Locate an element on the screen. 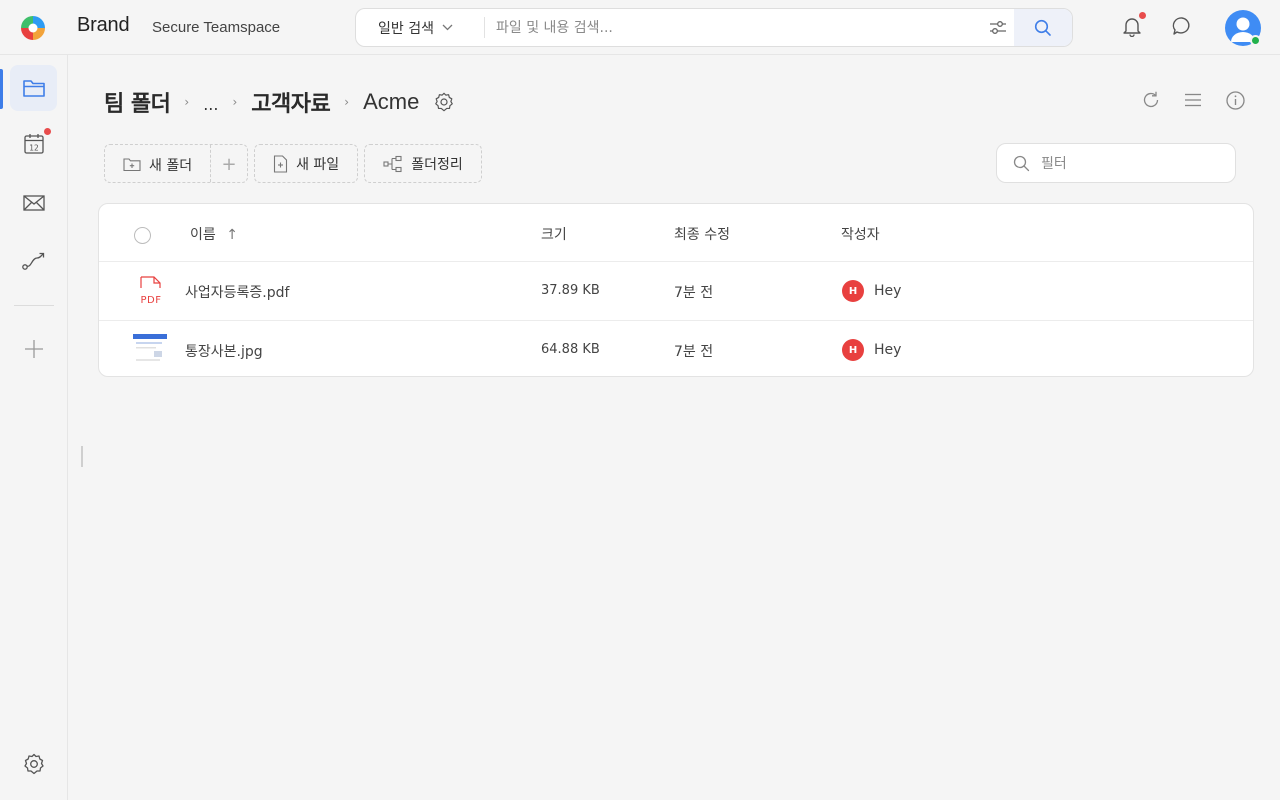  calendar-icon: 12 is located at coordinates (33, 144).